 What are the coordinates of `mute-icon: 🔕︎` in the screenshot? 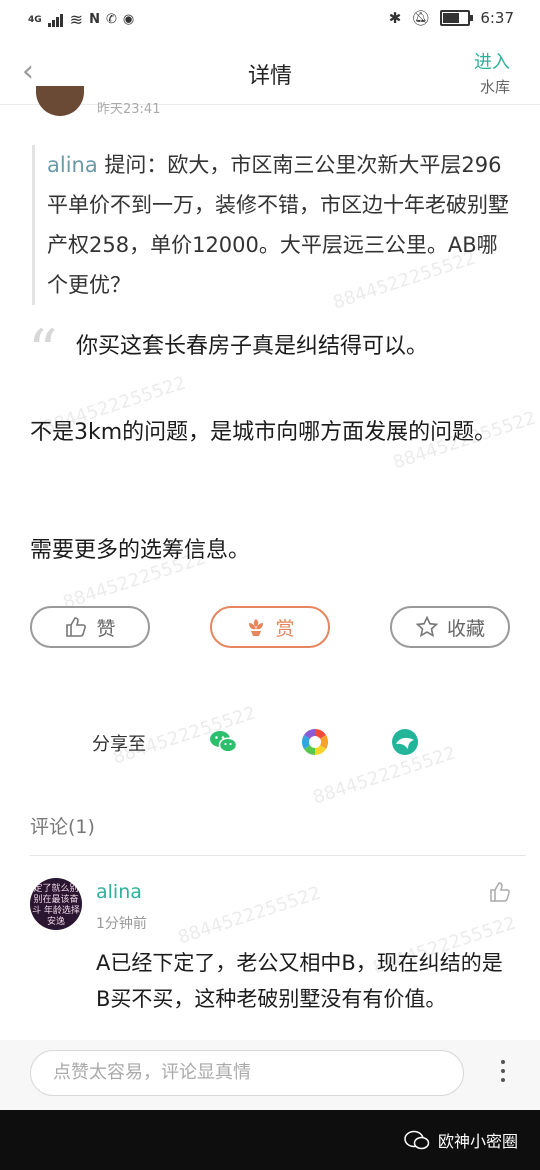 It's located at (421, 18).